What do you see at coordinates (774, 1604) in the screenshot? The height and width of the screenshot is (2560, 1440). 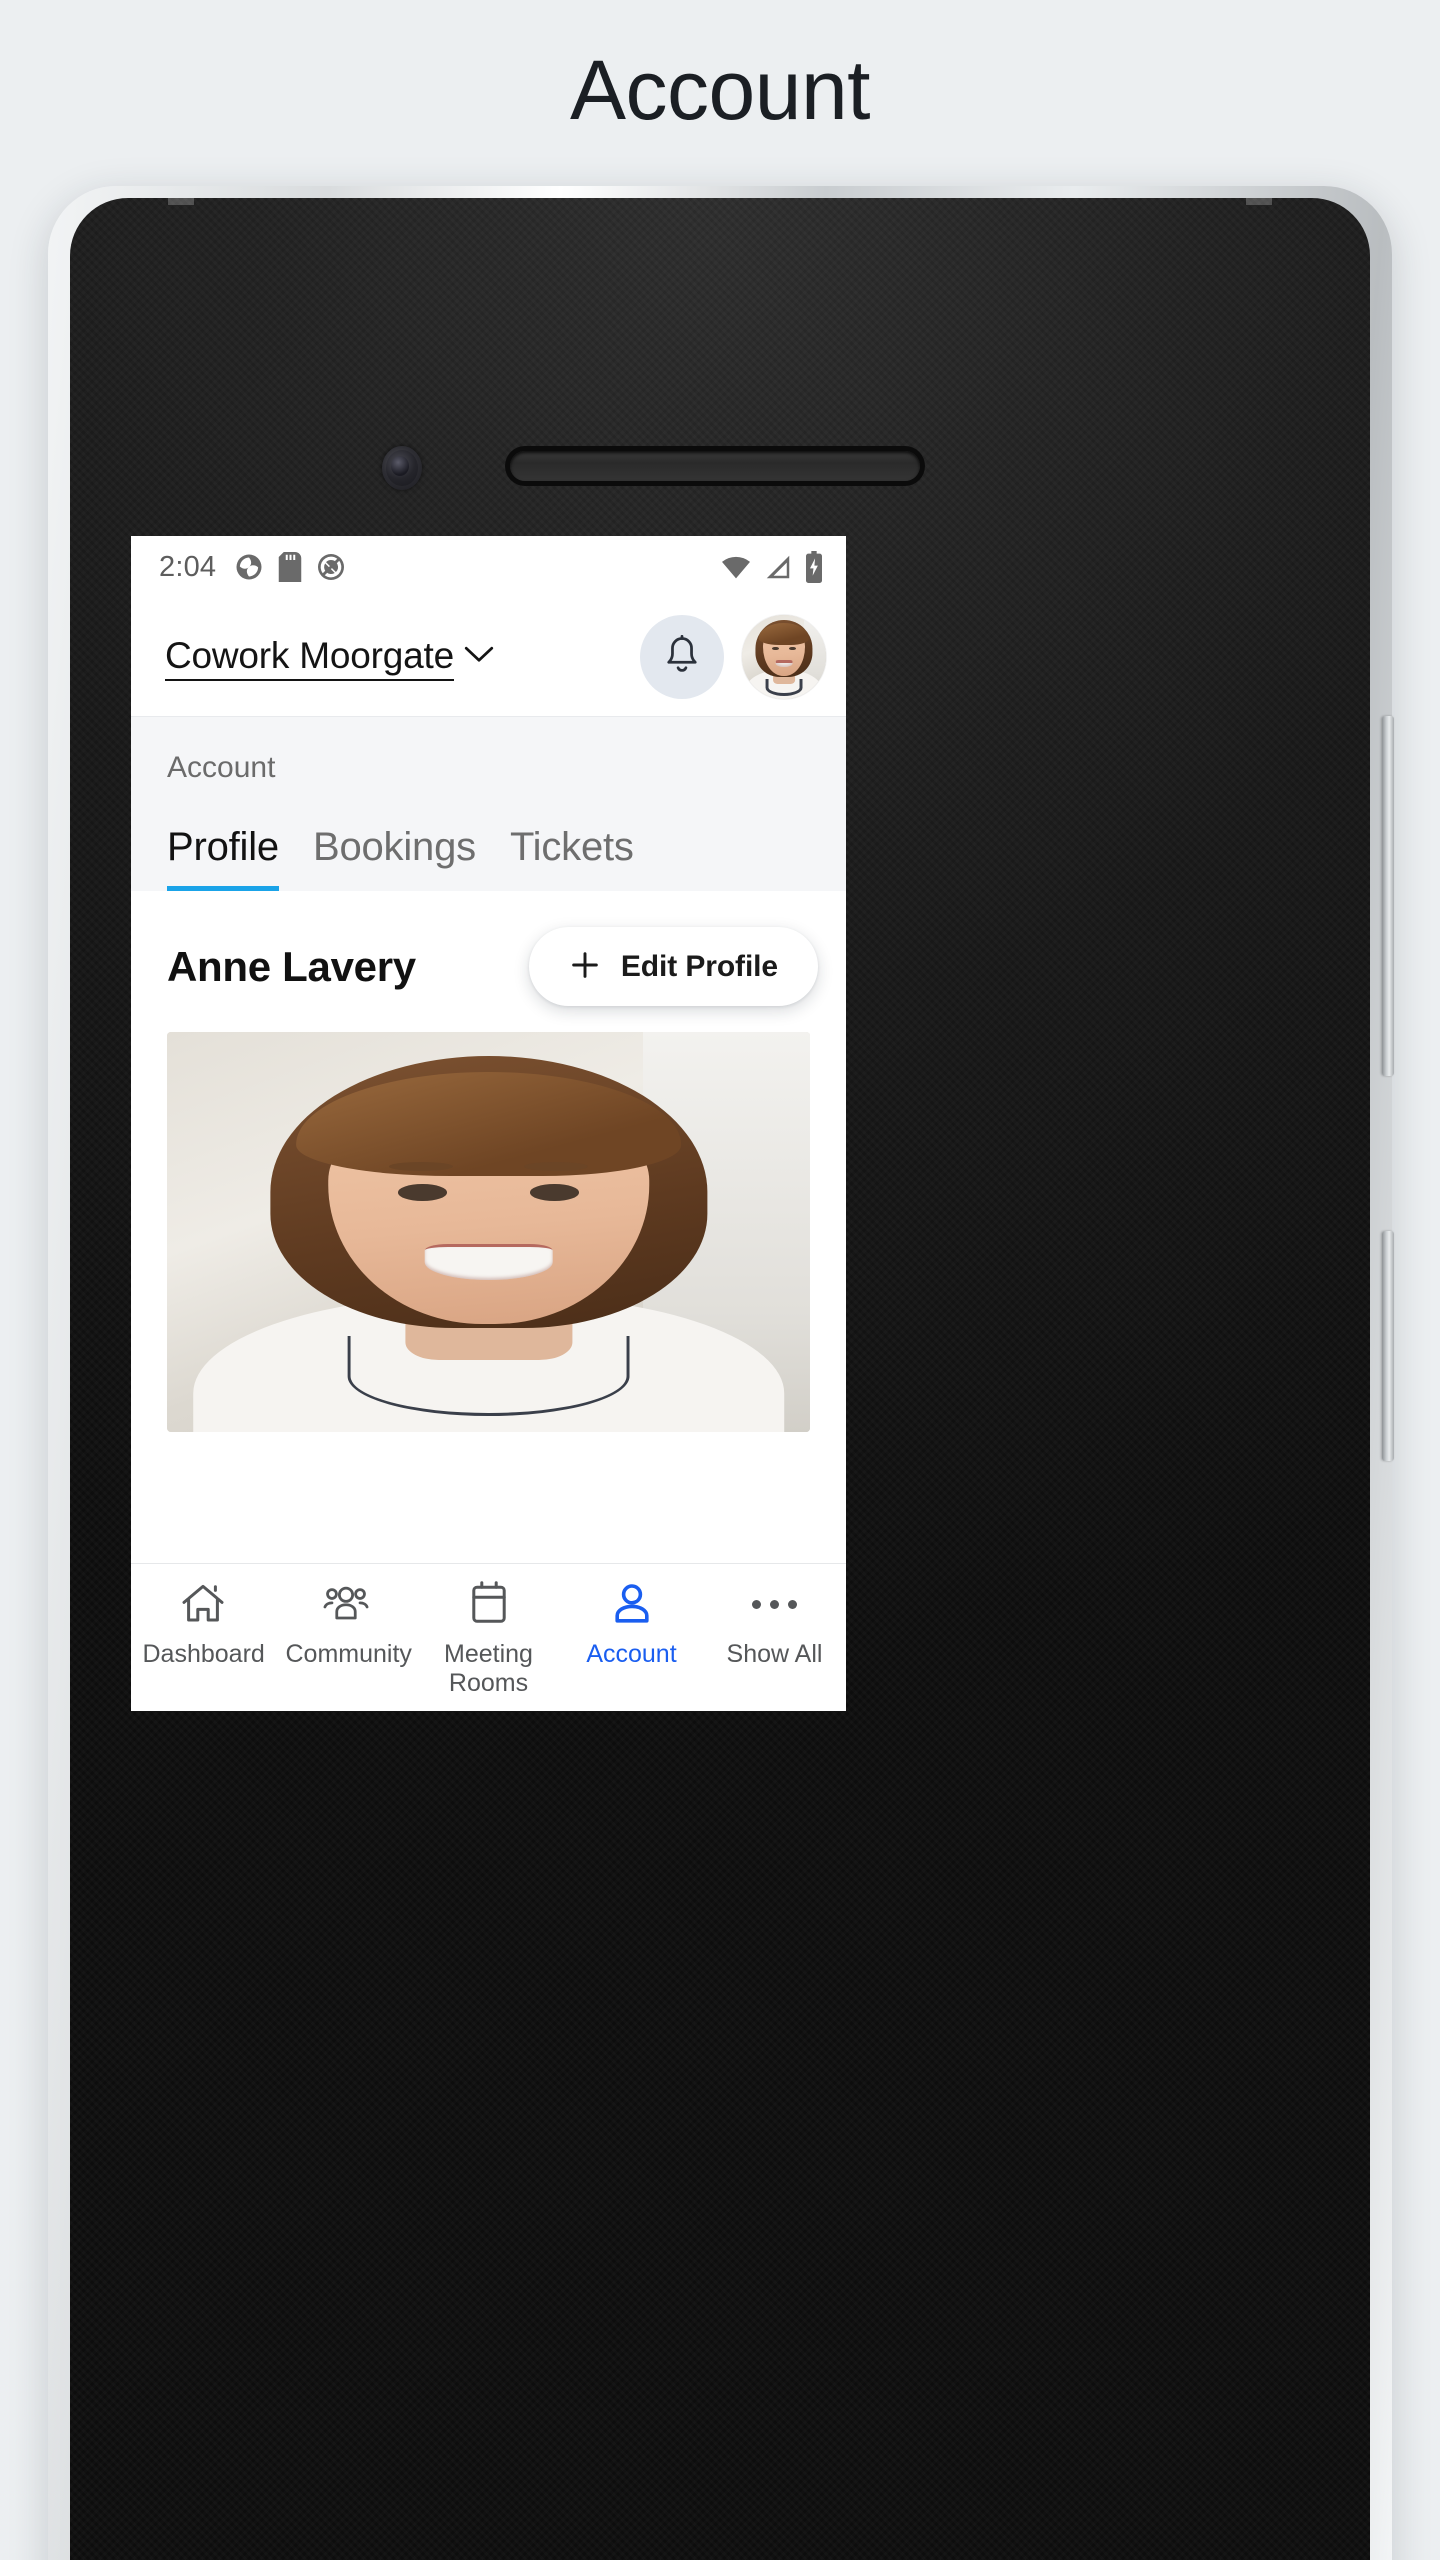 I see `ellipsis-icon` at bounding box center [774, 1604].